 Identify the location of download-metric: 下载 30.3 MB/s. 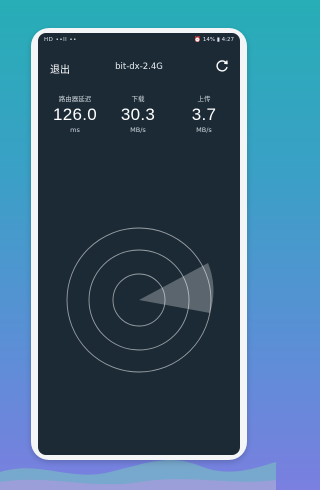
(138, 113).